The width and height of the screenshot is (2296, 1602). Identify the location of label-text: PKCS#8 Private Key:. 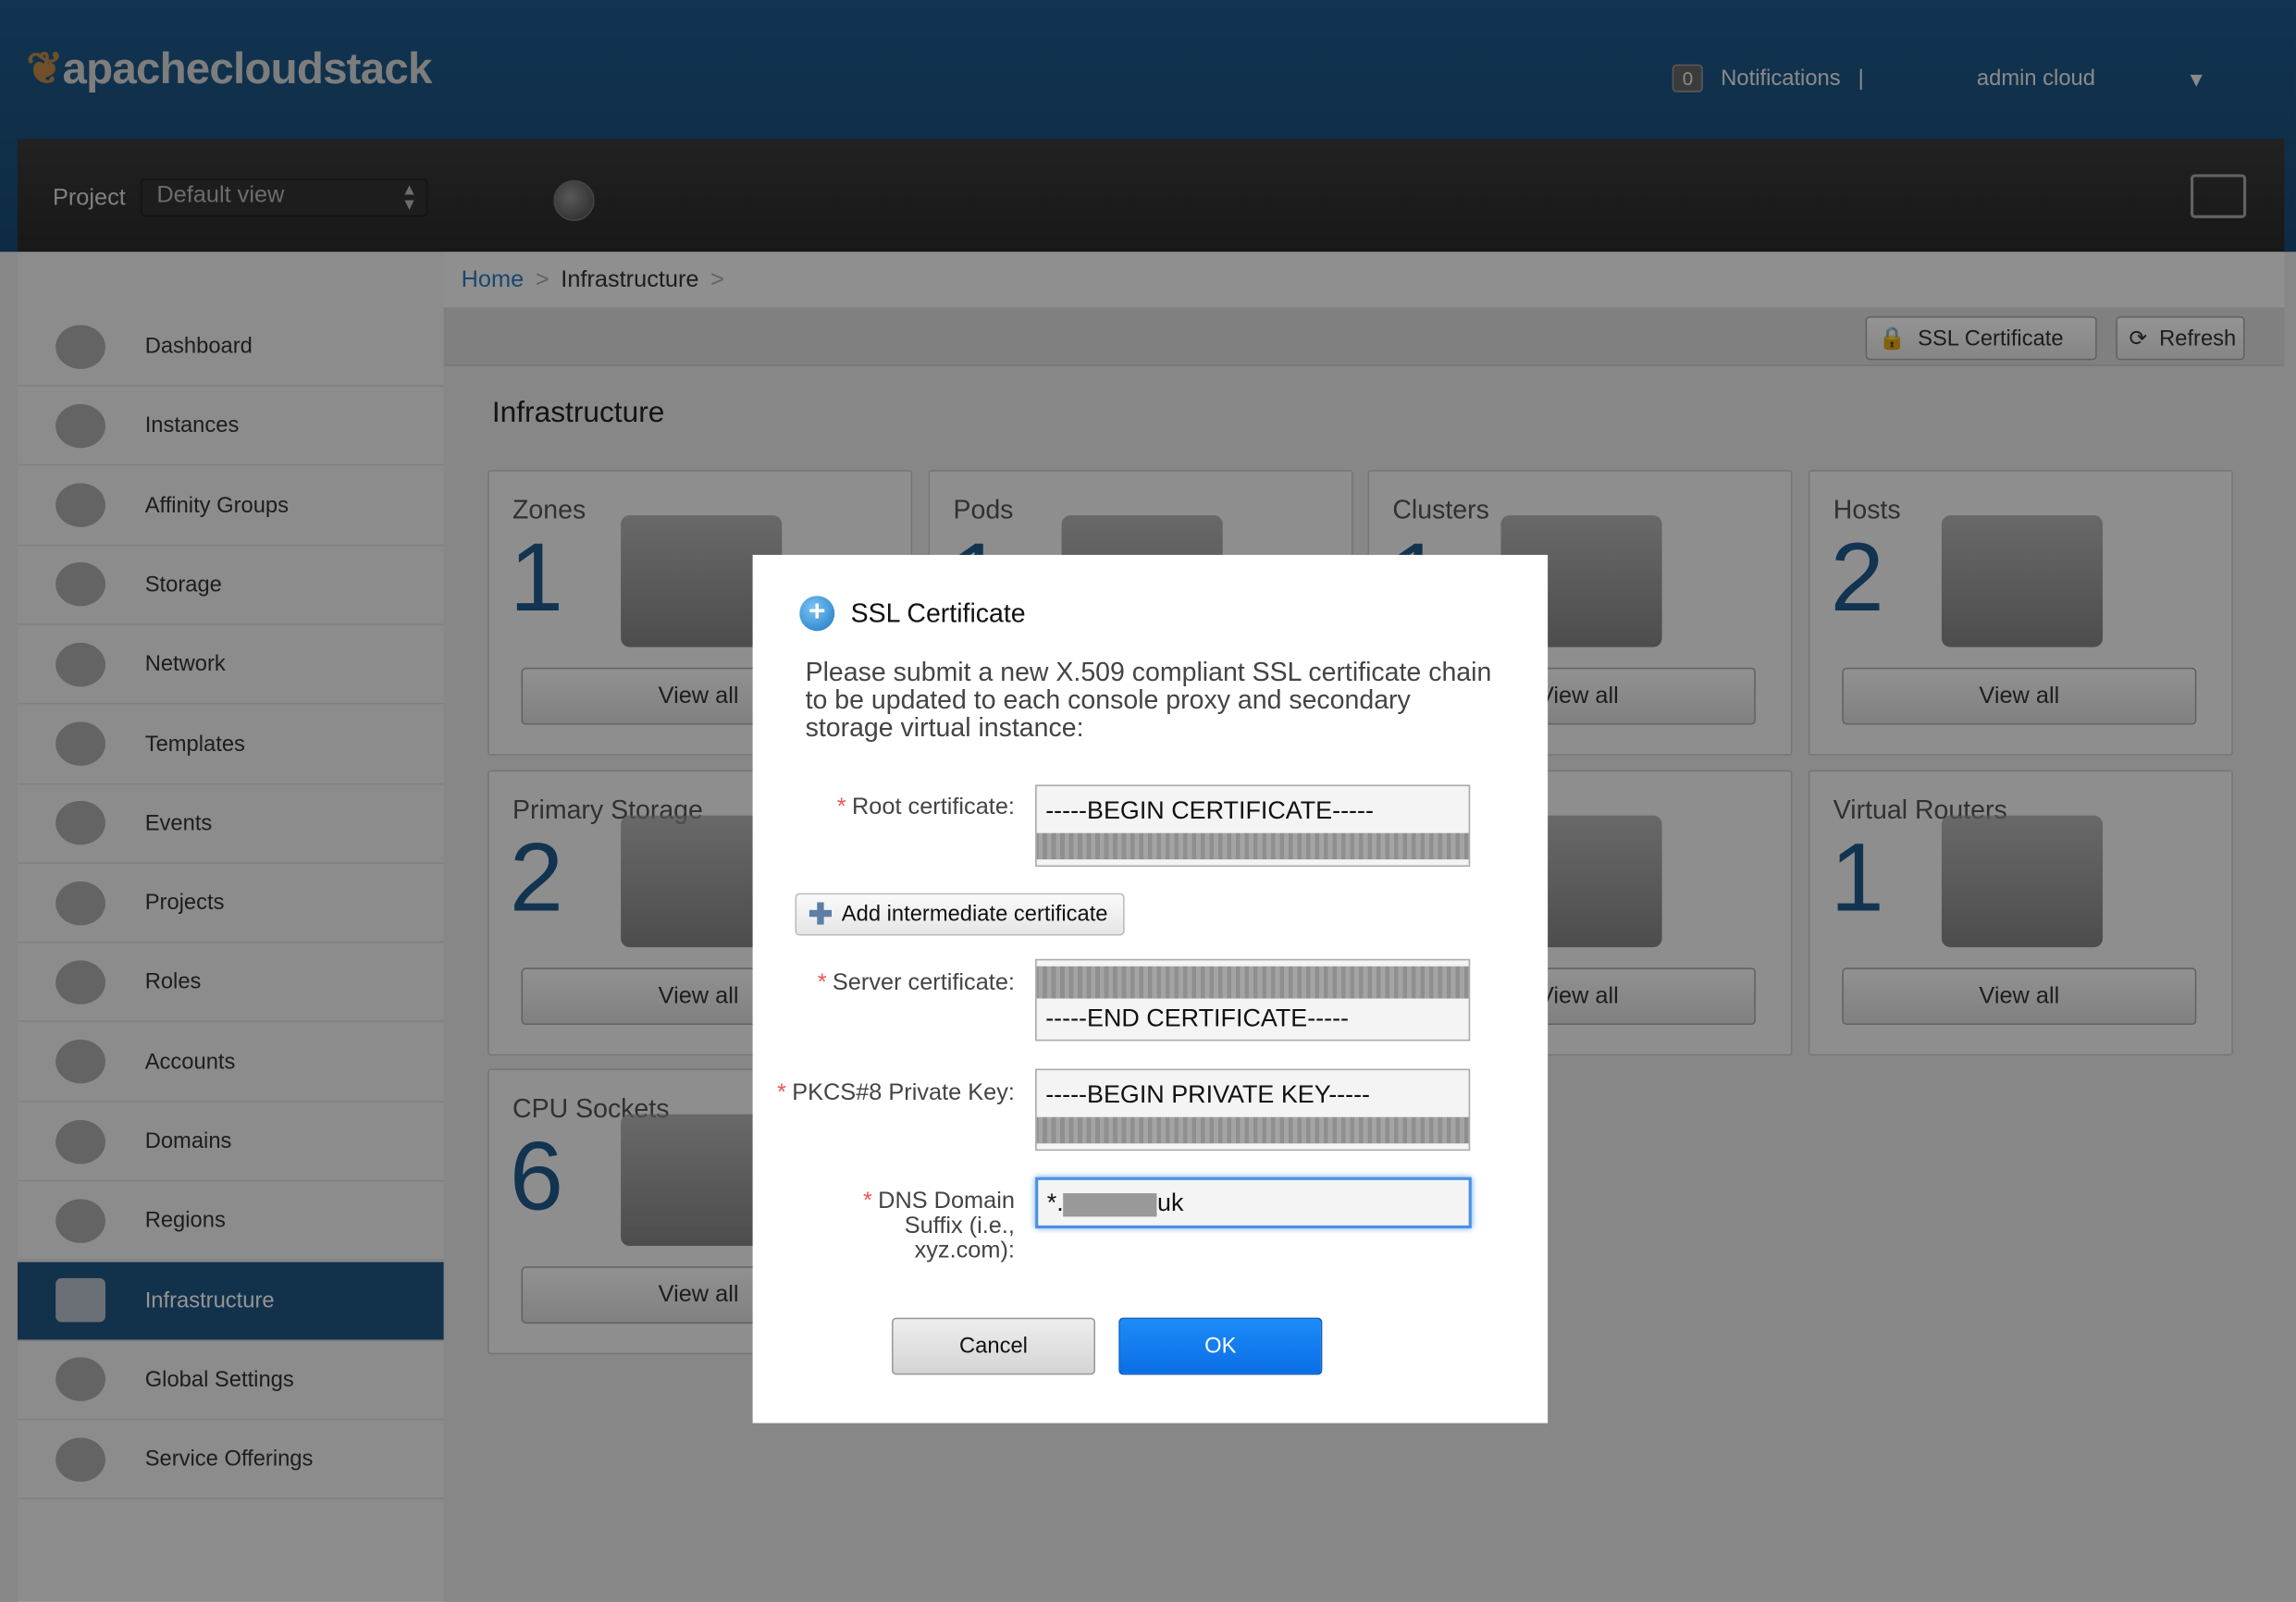
(903, 1093).